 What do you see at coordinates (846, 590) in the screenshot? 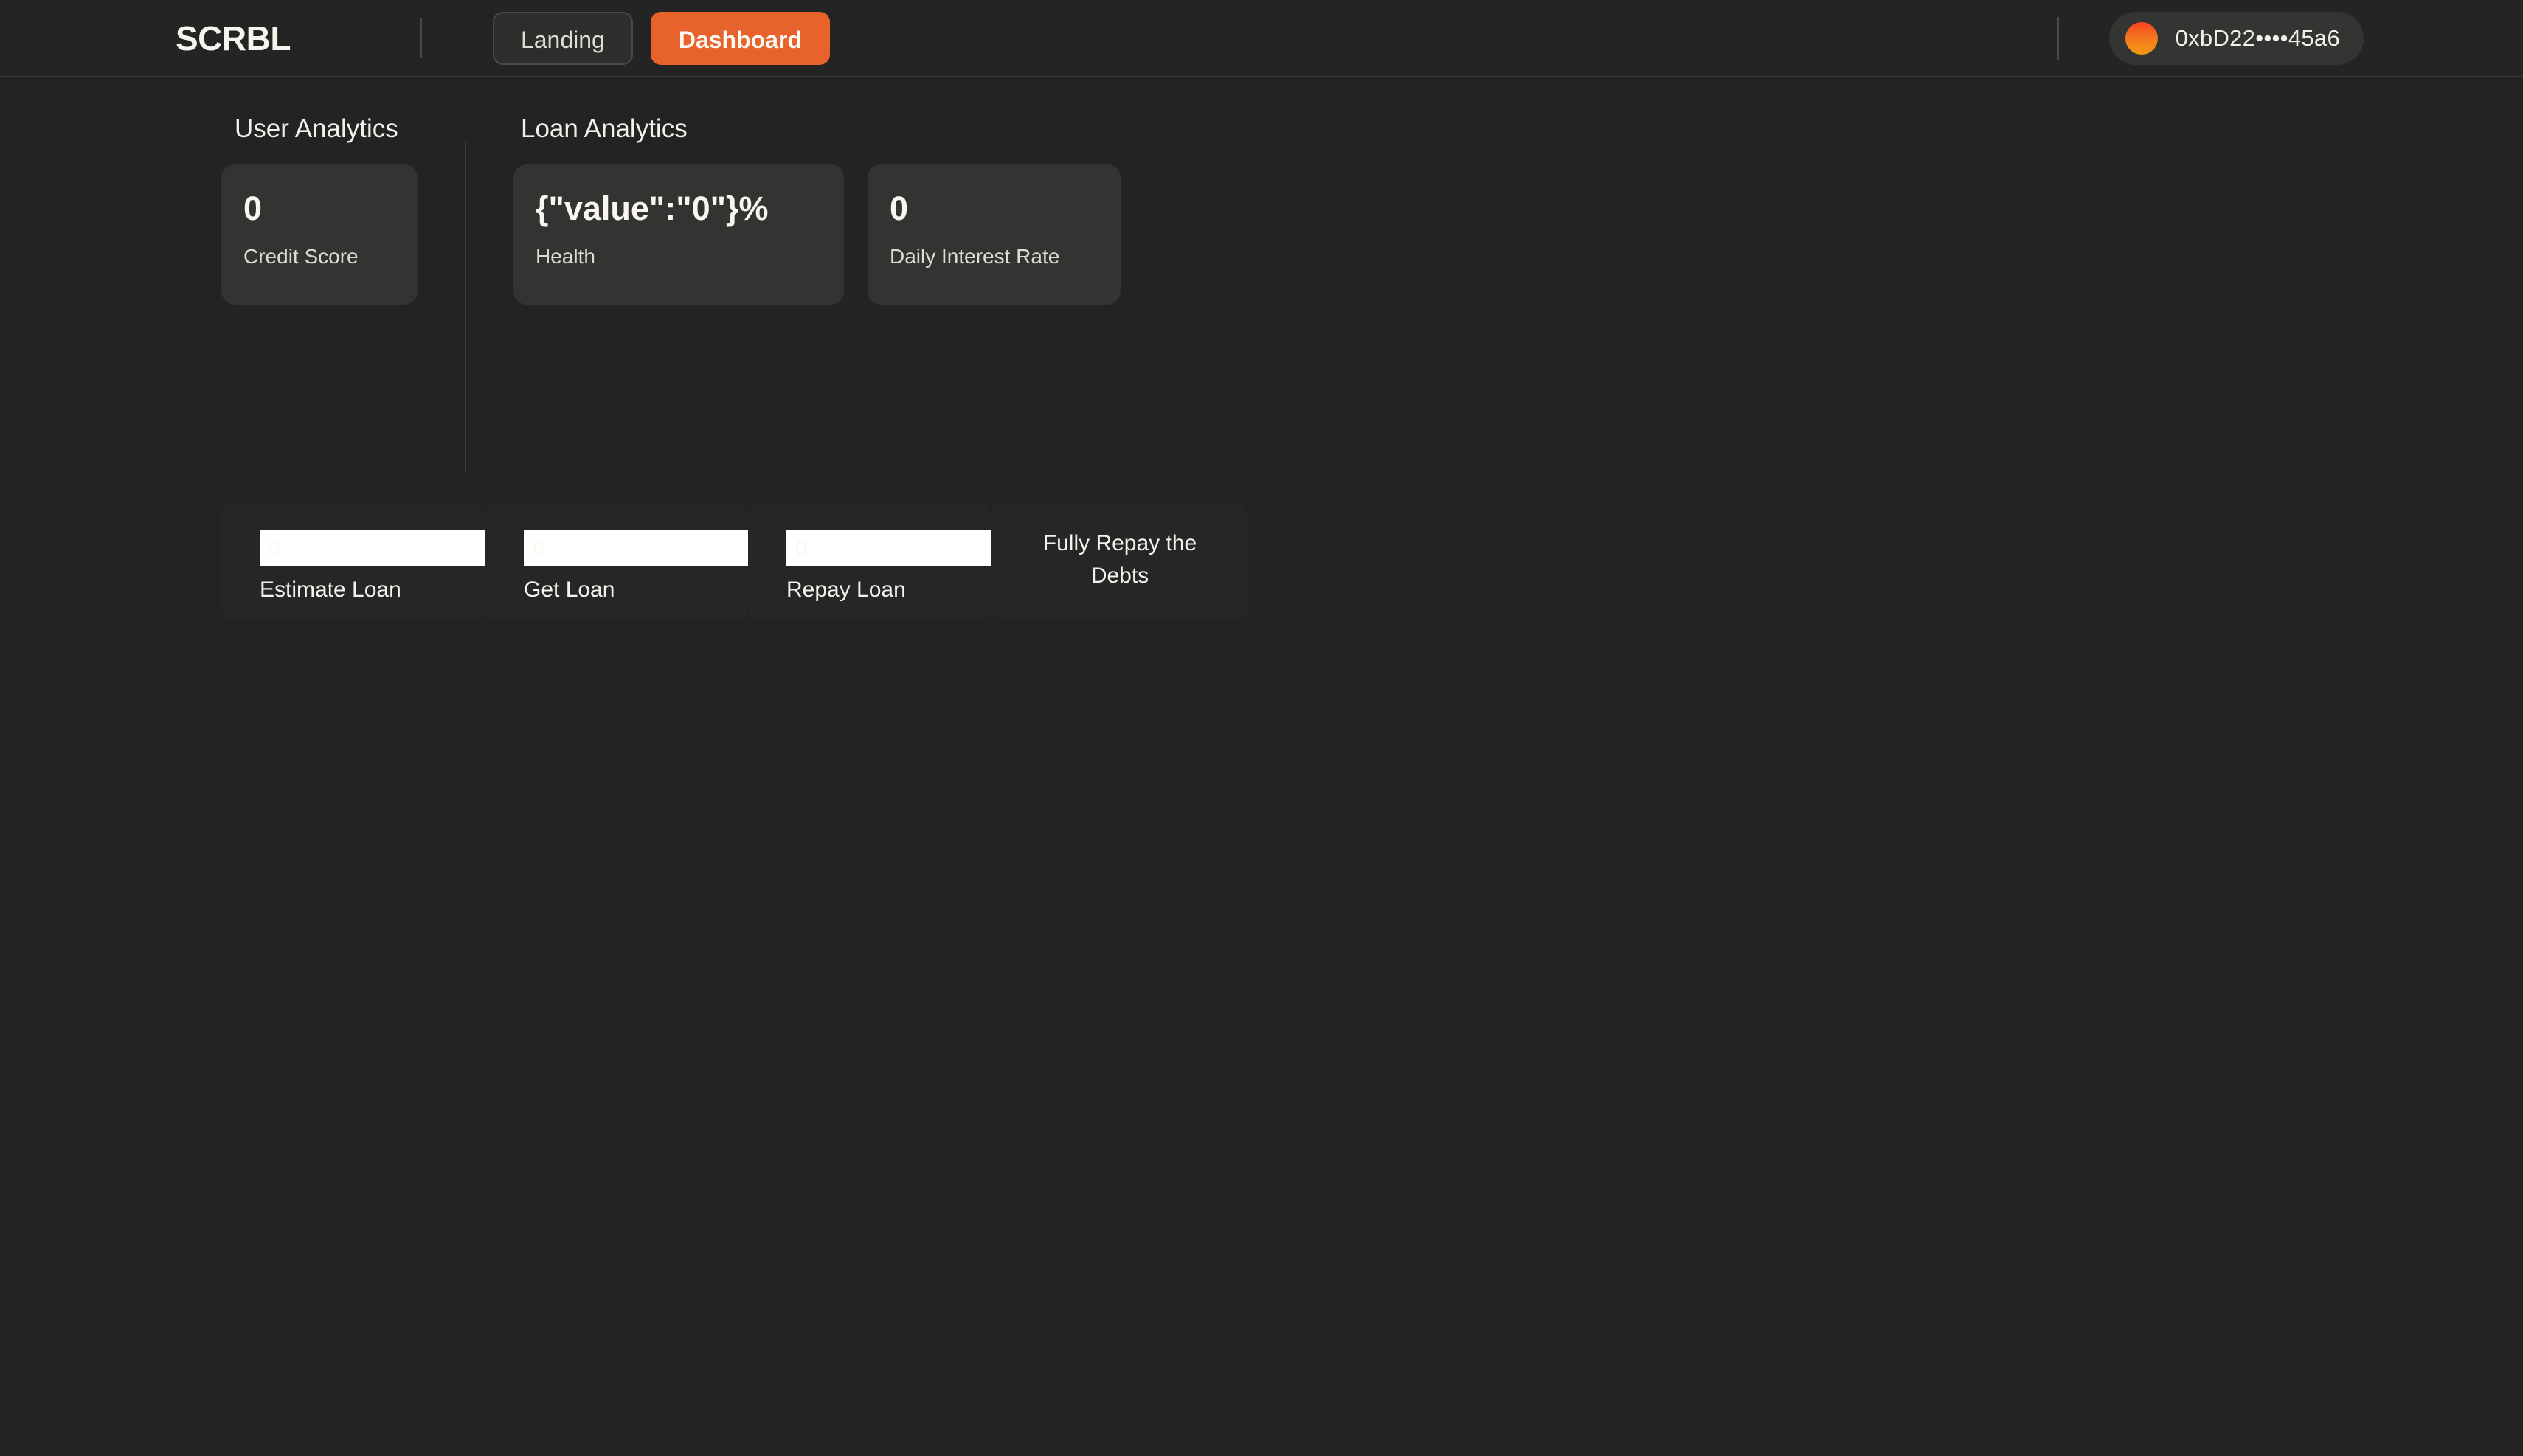
I see `repay-loan-button: Repay Loan` at bounding box center [846, 590].